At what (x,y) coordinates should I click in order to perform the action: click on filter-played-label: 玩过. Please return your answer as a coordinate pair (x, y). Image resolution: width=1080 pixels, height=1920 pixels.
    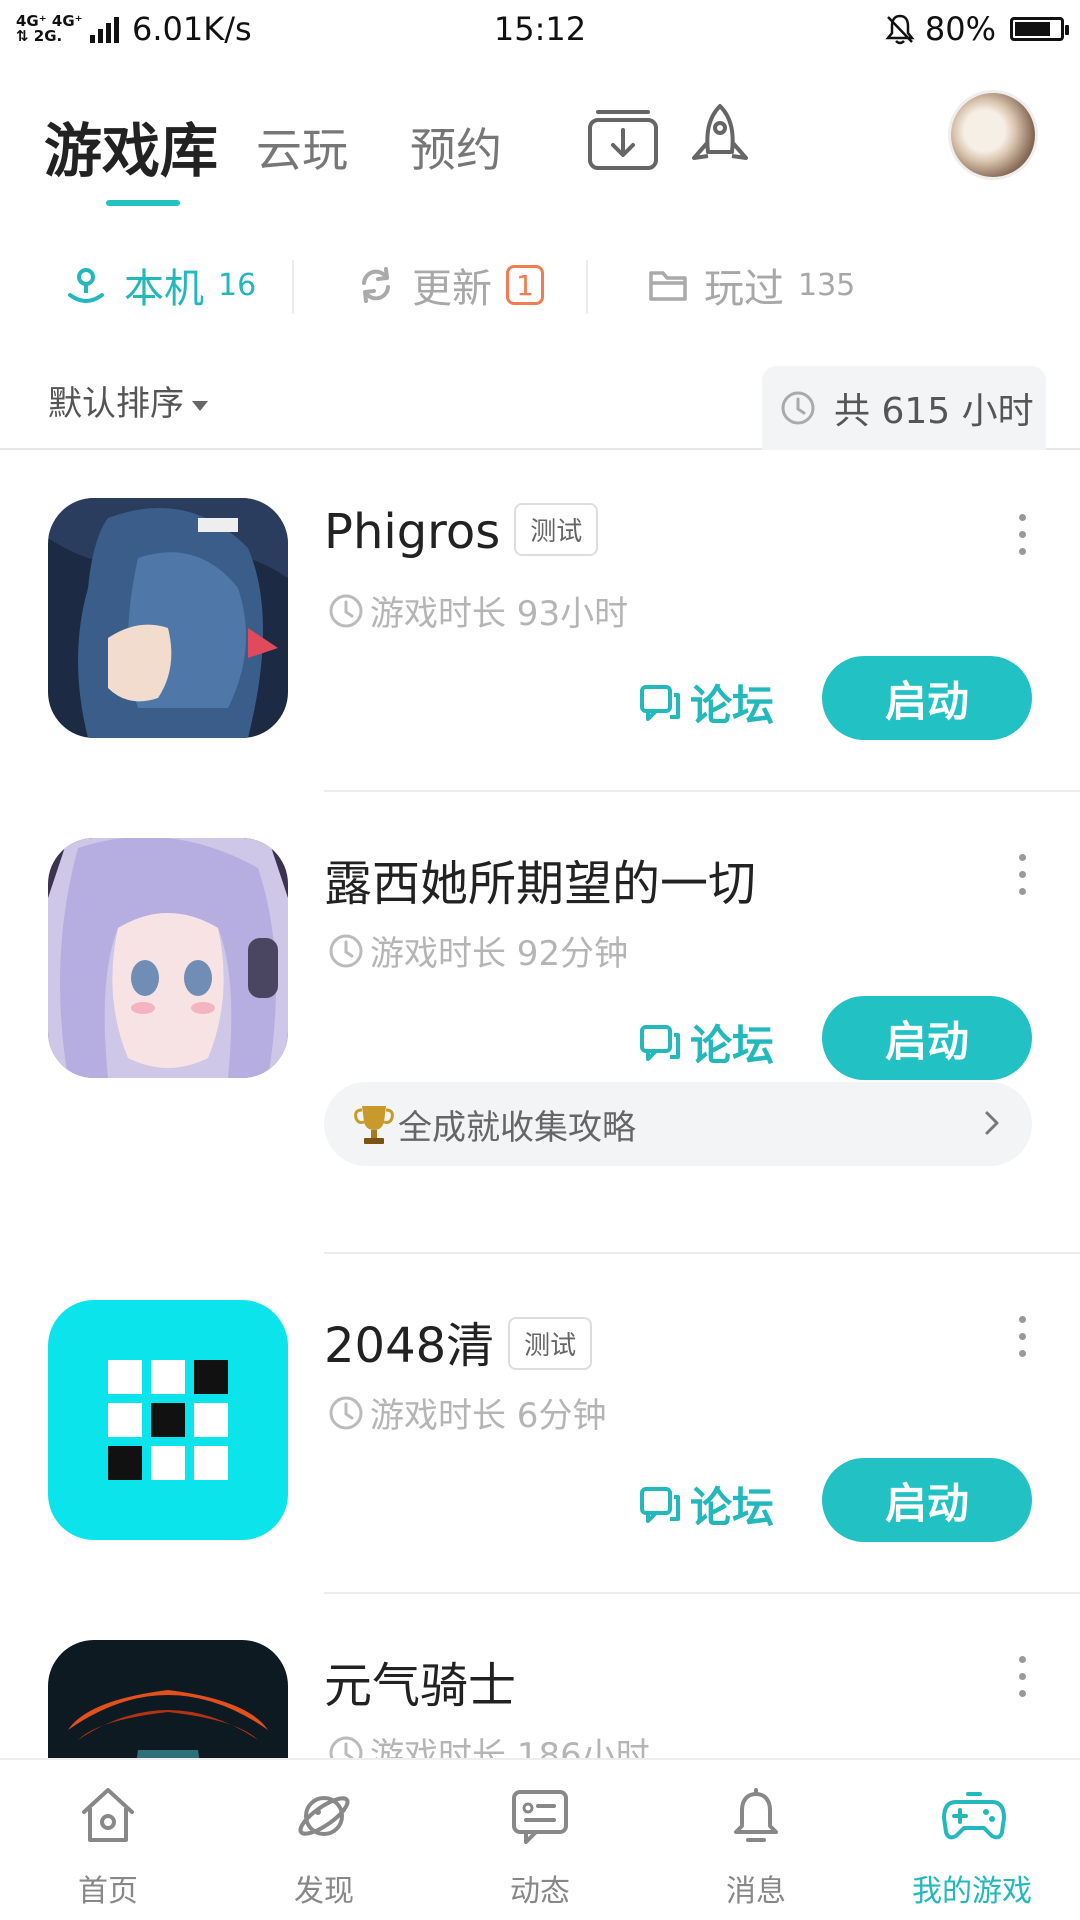
    Looking at the image, I should click on (744, 289).